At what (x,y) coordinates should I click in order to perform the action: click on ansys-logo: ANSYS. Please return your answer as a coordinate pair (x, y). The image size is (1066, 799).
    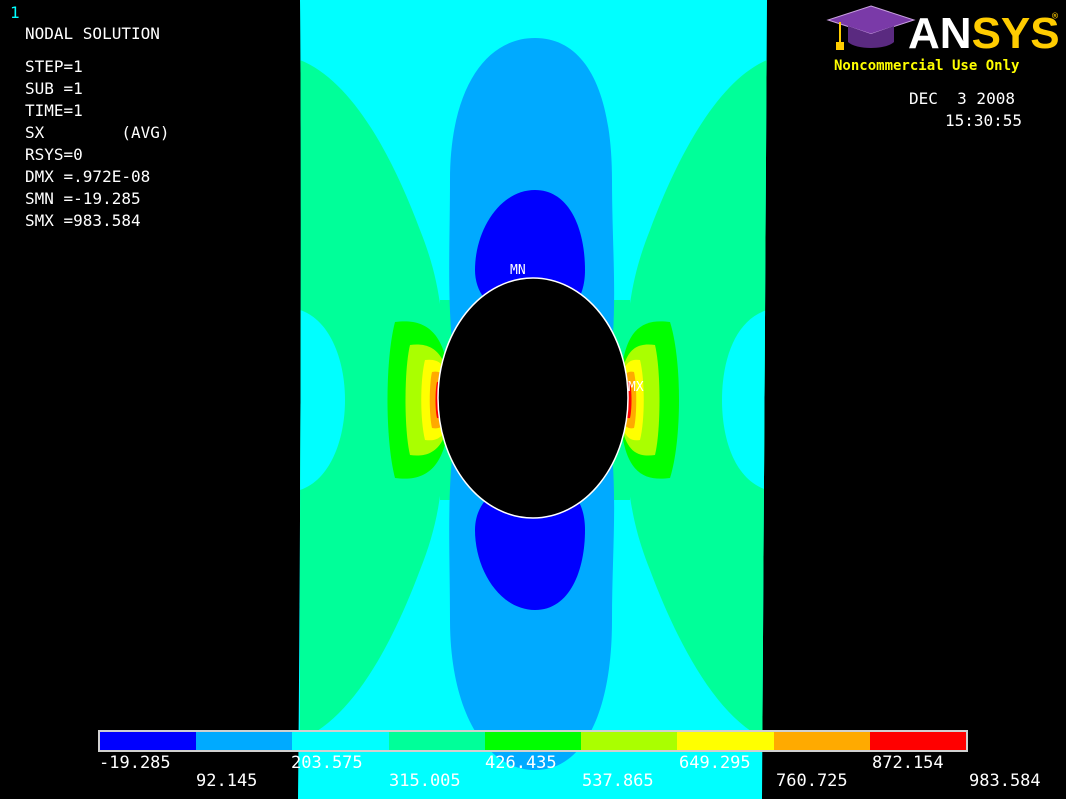
    Looking at the image, I should click on (984, 33).